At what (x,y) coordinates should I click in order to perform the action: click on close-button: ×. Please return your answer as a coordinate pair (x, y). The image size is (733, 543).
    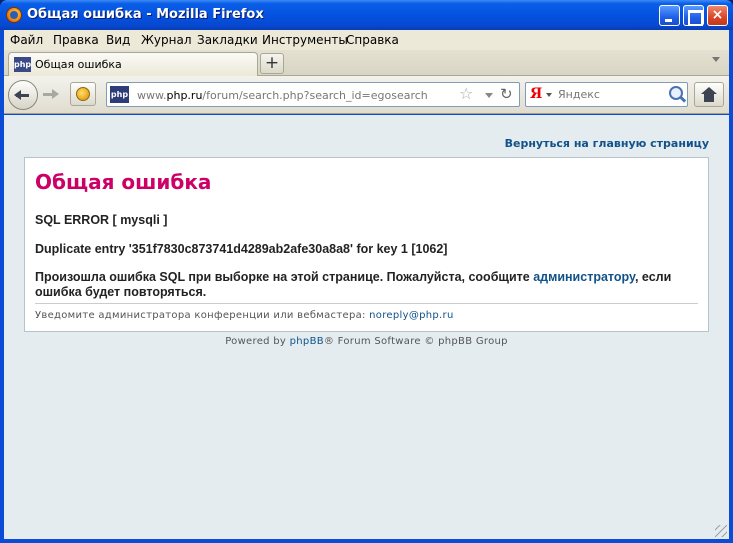
    Looking at the image, I should click on (717, 15).